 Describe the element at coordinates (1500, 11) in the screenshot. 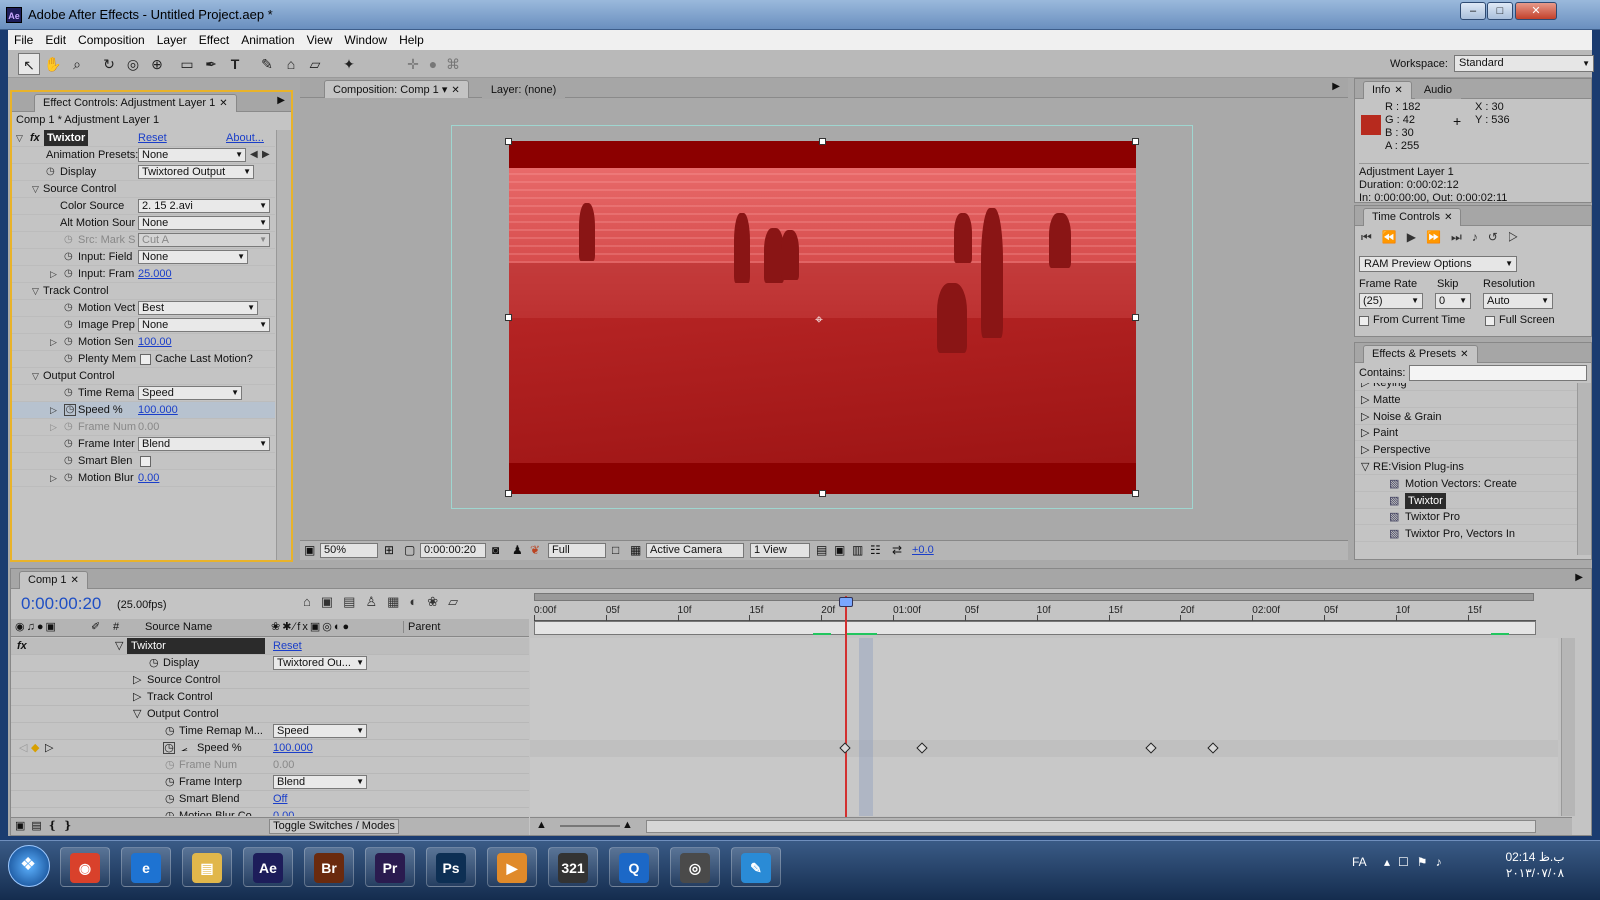

I see `maximize-button: □` at that location.